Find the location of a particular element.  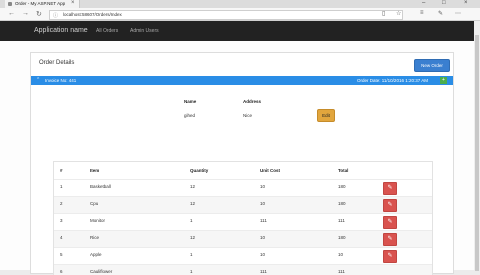

browser-tab-title: Order - My ASP.NET App is located at coordinates (40, 3).